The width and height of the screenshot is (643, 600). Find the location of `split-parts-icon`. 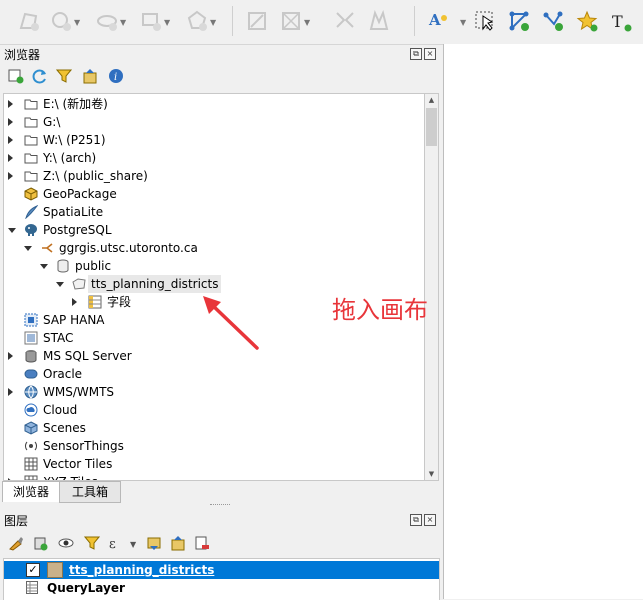

split-parts-icon is located at coordinates (345, 21).